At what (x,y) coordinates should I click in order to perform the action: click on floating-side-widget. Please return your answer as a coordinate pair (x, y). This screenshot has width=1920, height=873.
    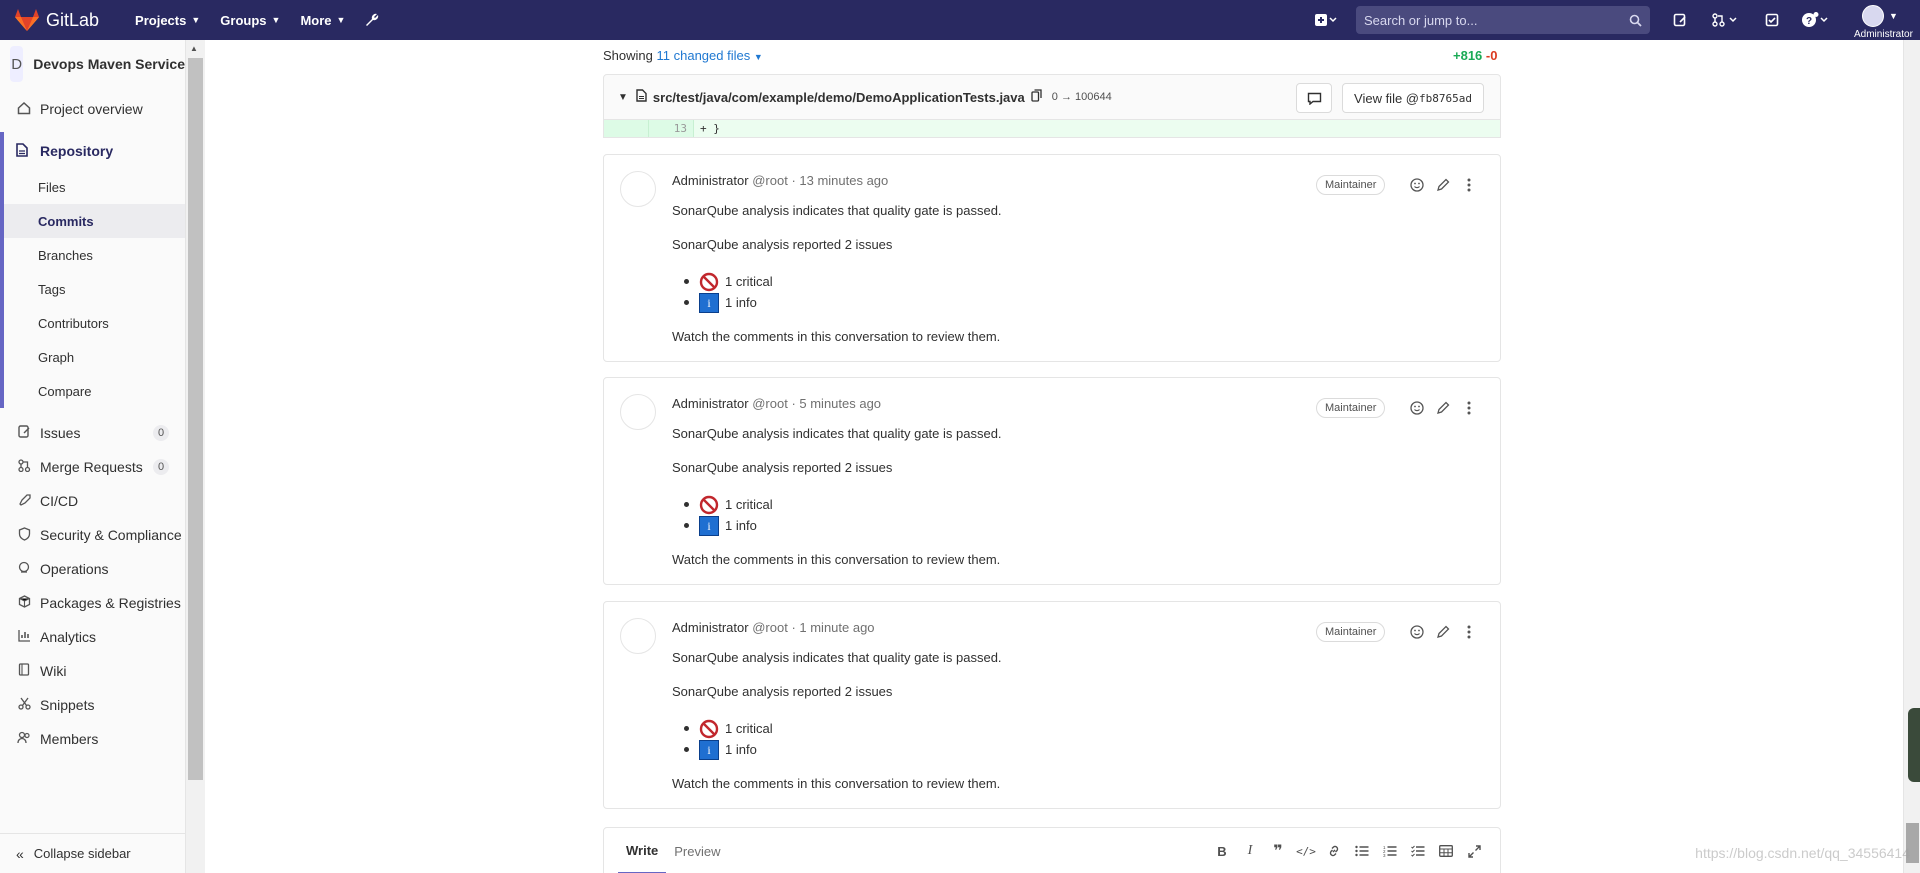
    Looking at the image, I should click on (1914, 745).